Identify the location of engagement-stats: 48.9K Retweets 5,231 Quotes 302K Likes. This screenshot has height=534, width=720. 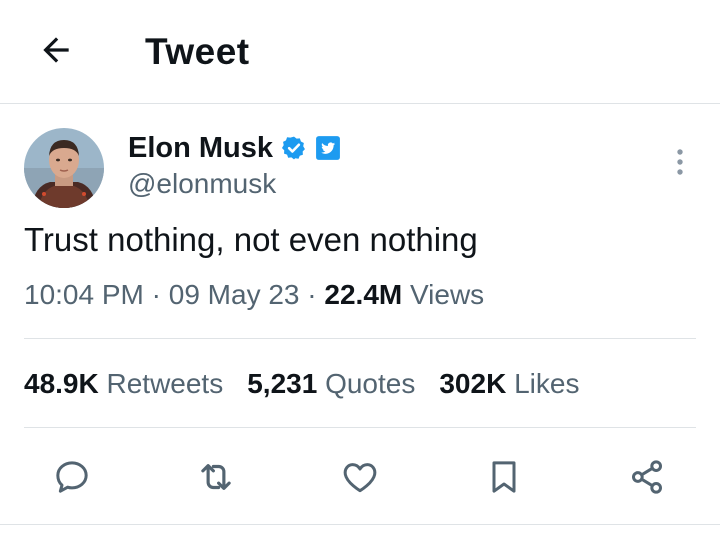
(301, 384).